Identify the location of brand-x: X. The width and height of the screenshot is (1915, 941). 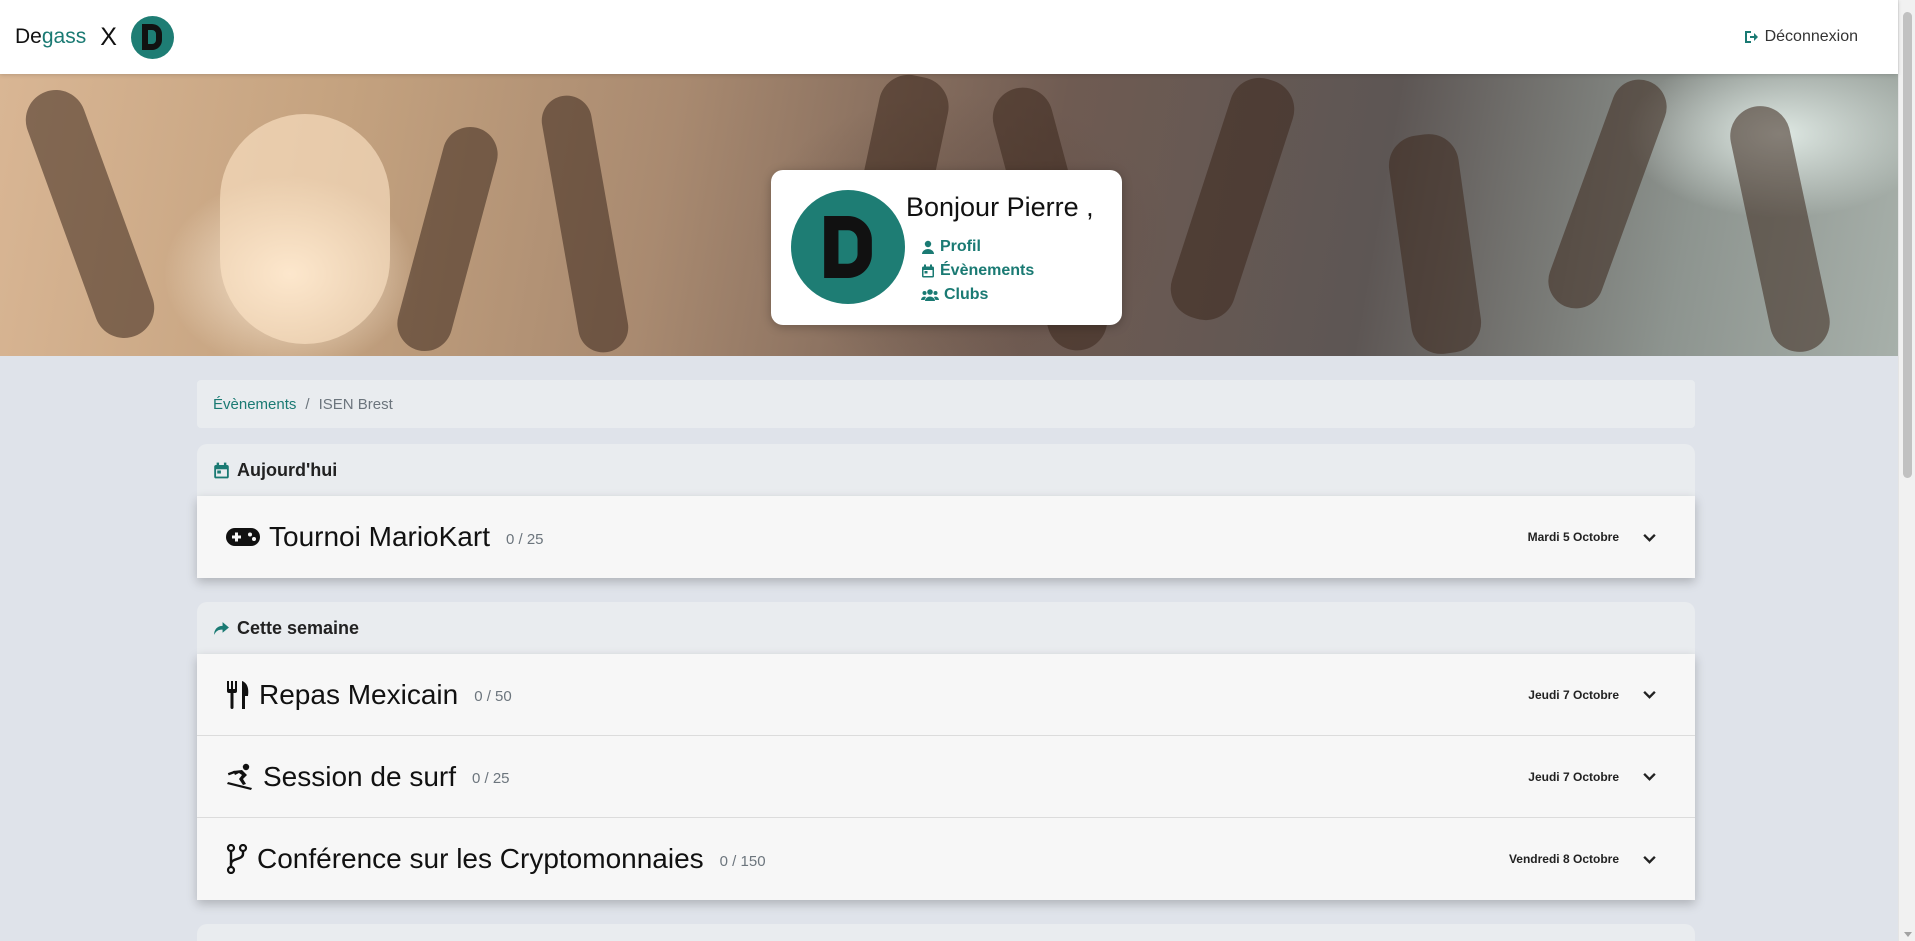
(108, 36).